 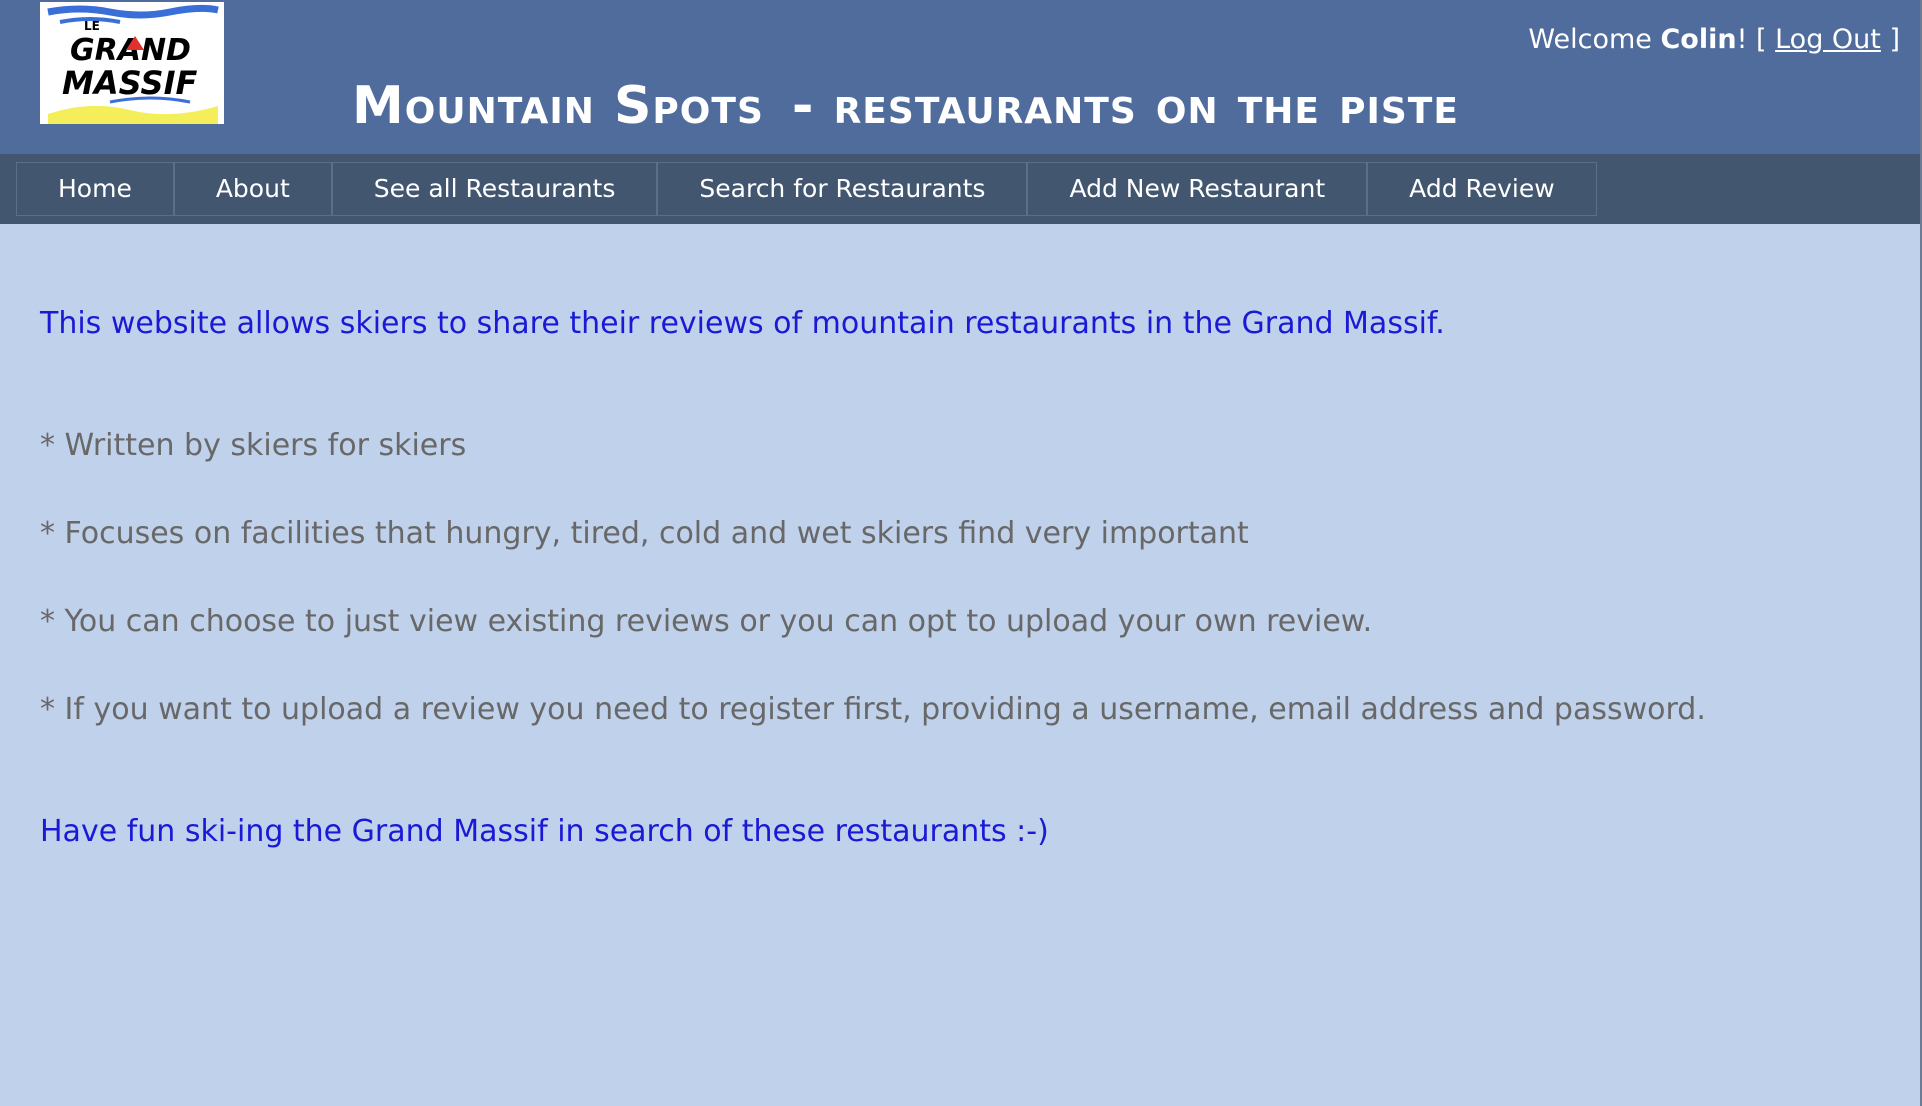 I want to click on nav-item-about: About, so click(x=252, y=189).